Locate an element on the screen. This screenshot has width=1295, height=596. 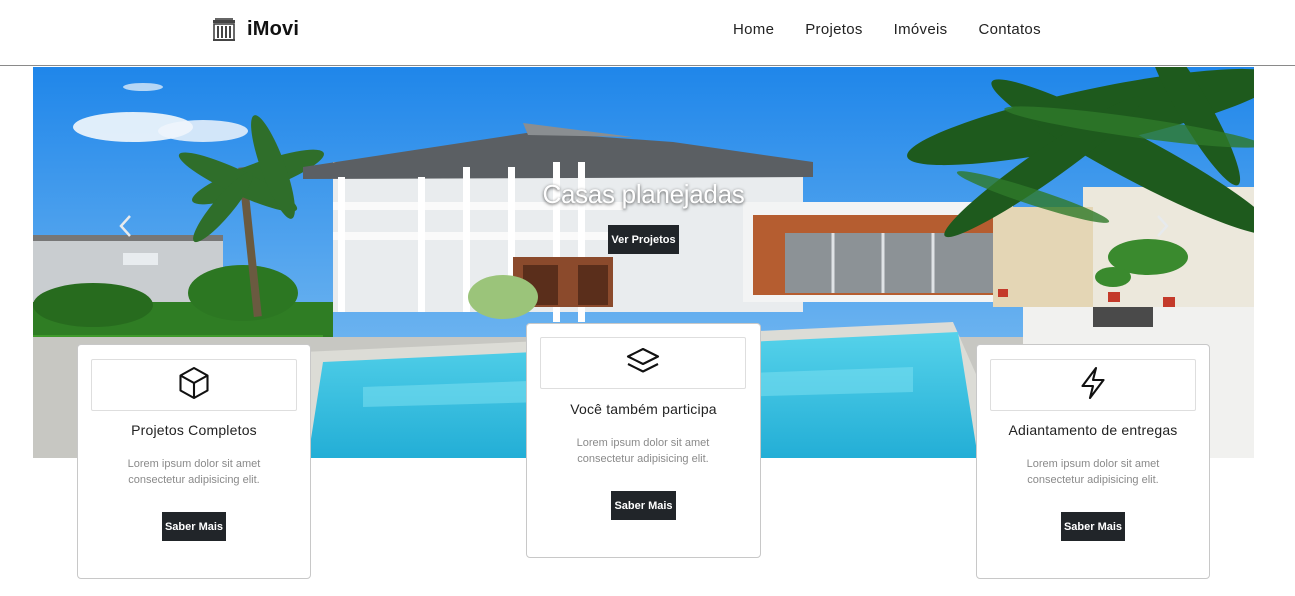
nav-home: Home is located at coordinates (753, 29).